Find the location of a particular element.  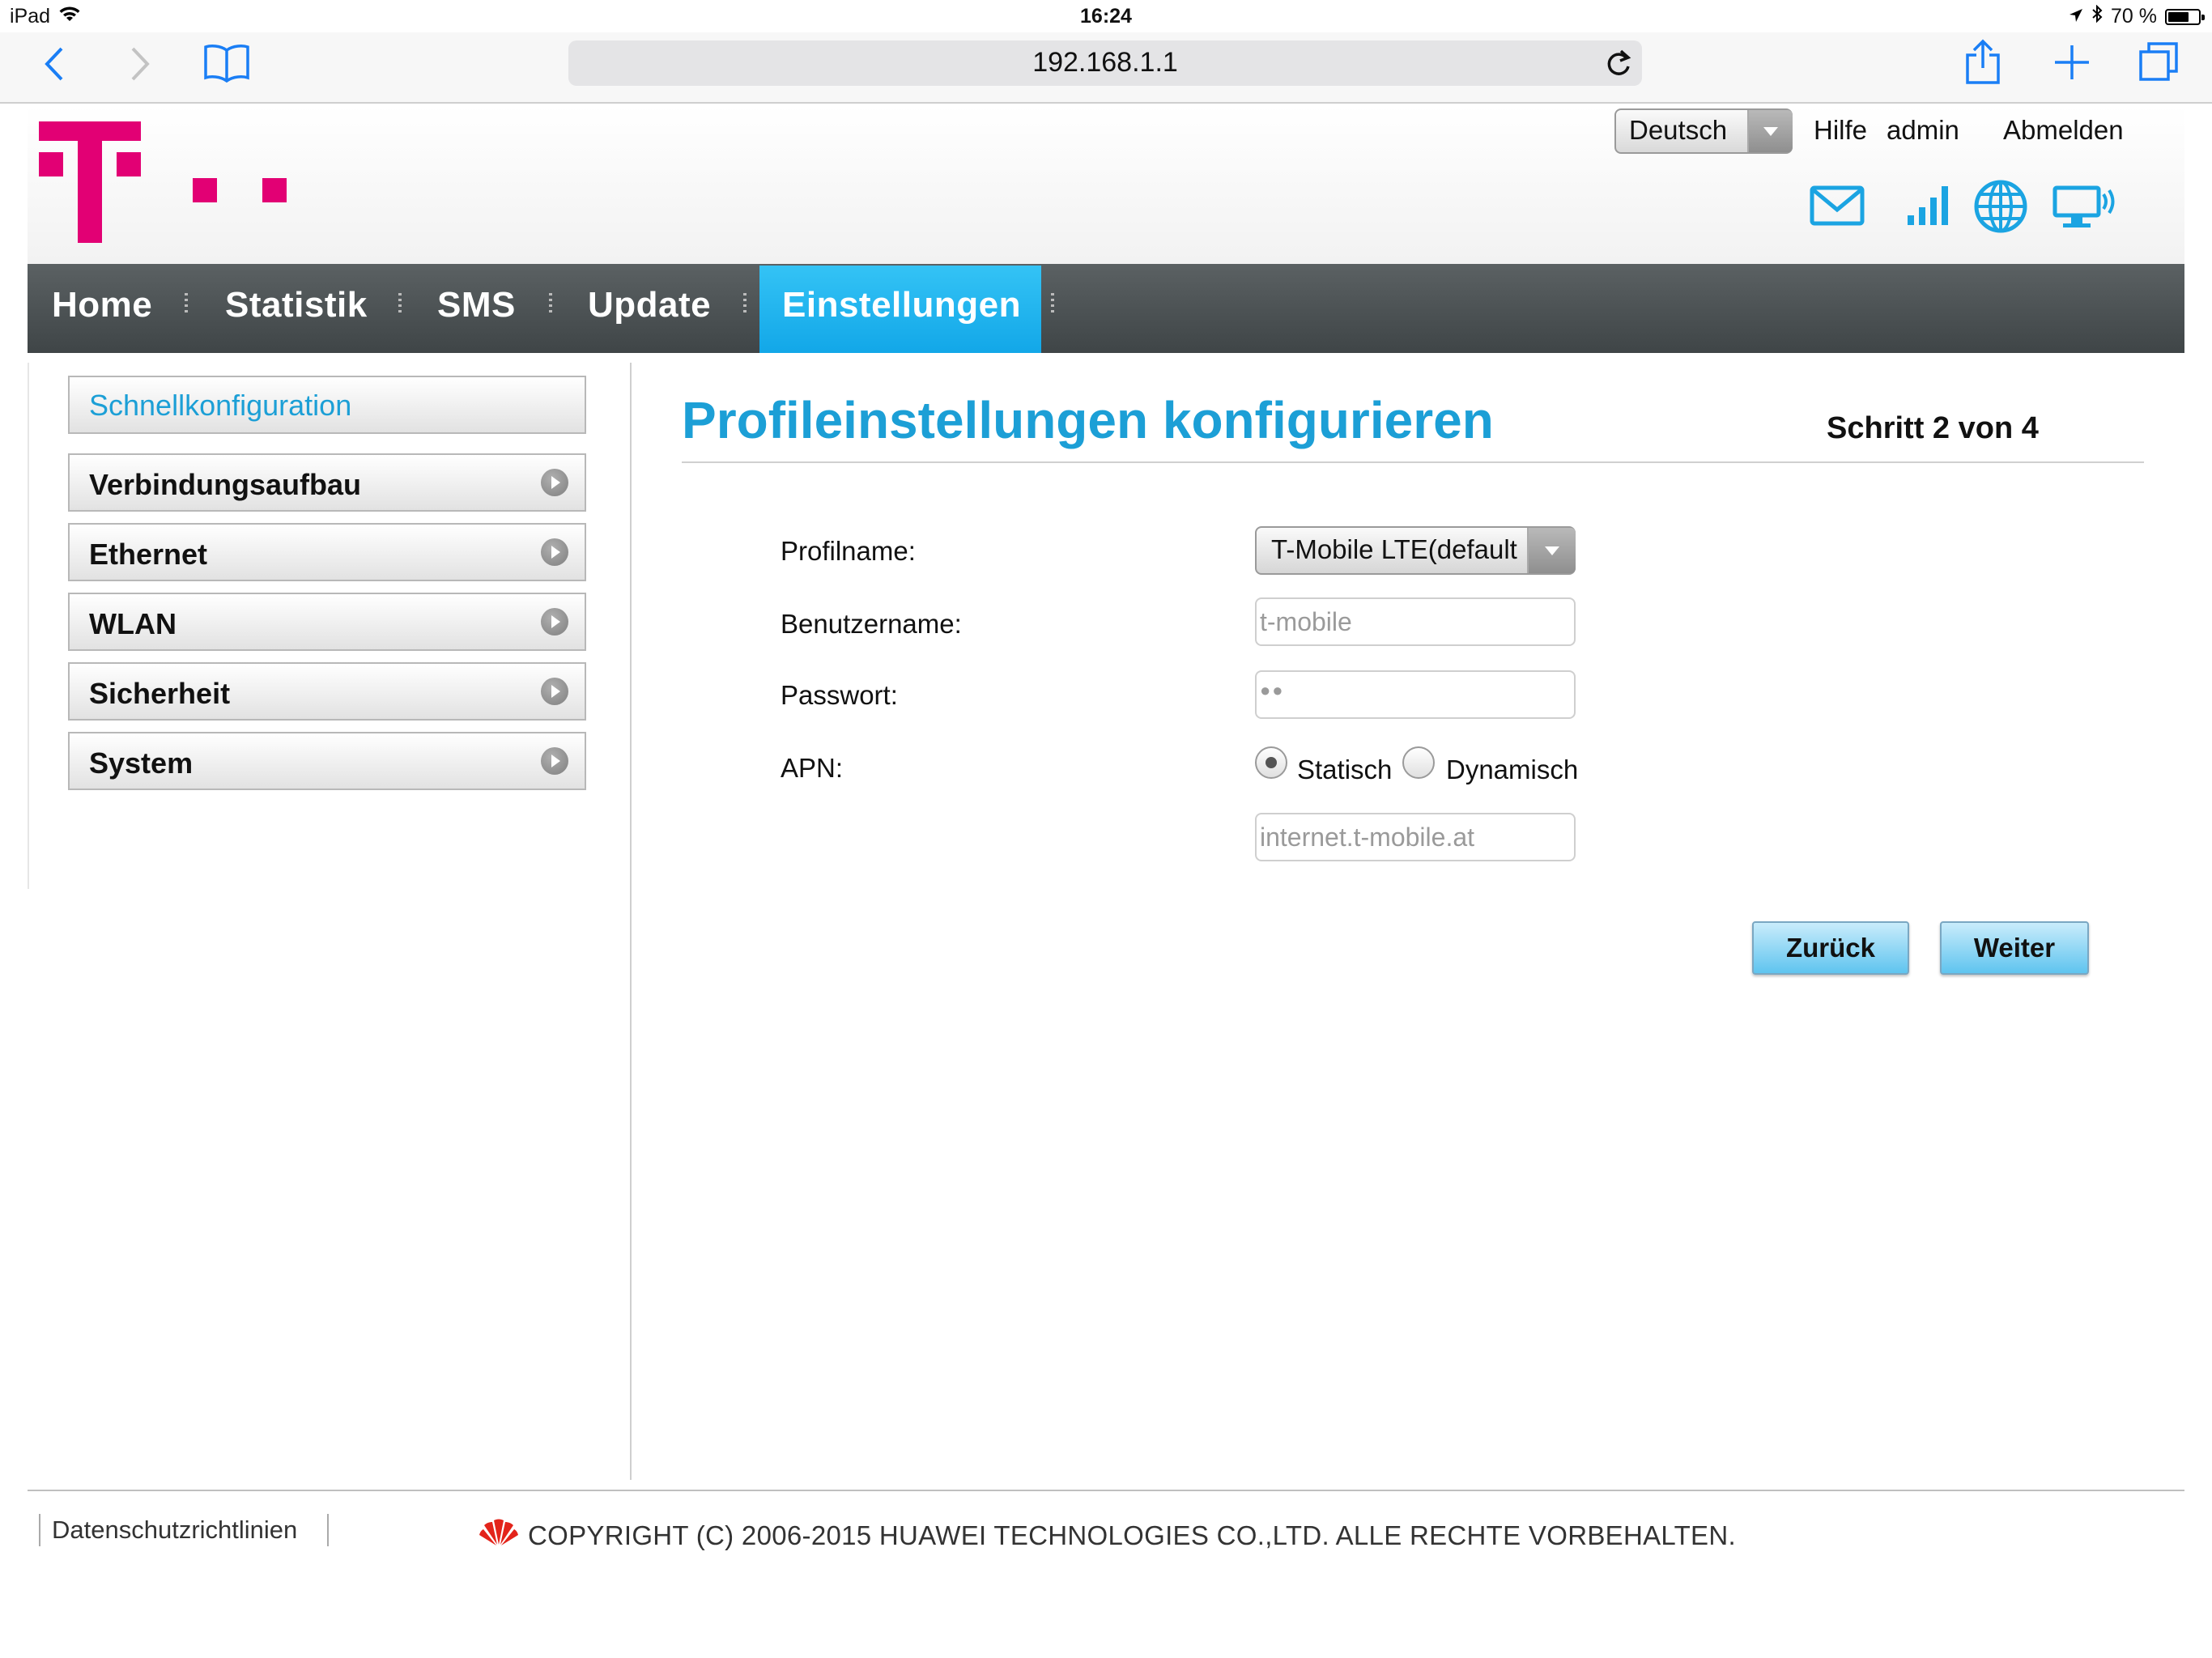

tabs-overview-icon is located at coordinates (2159, 63).